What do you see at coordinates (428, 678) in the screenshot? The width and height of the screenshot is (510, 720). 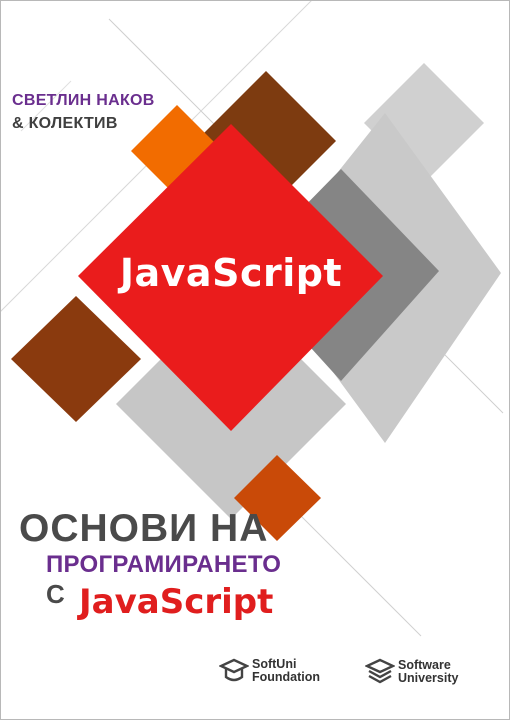 I see `logo-line-2: University` at bounding box center [428, 678].